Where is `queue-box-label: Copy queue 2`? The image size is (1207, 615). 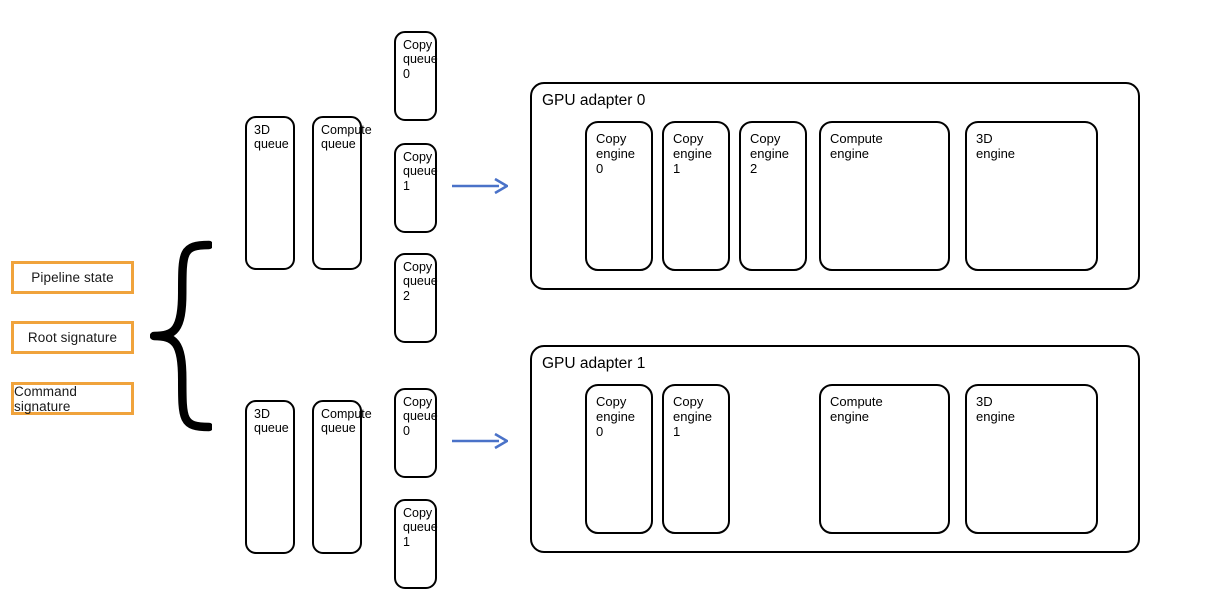
queue-box-label: Copy queue 2 is located at coordinates (420, 281).